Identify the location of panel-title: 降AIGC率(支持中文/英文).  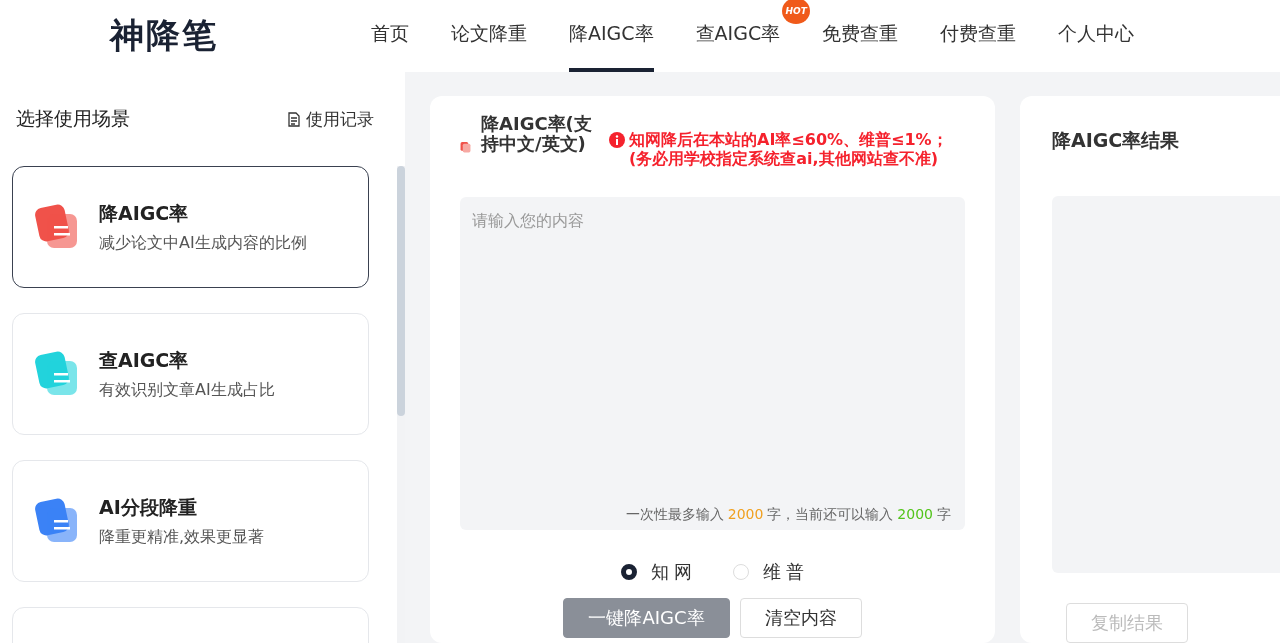
(537, 134).